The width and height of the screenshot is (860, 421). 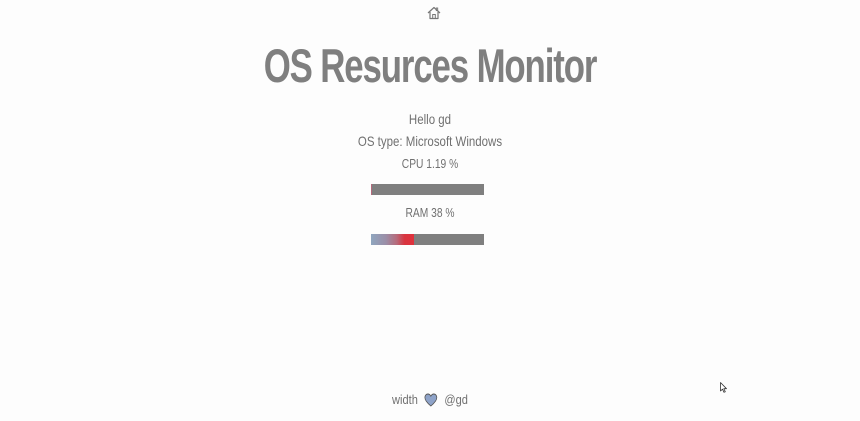 I want to click on footer-prefix: width, so click(x=405, y=399).